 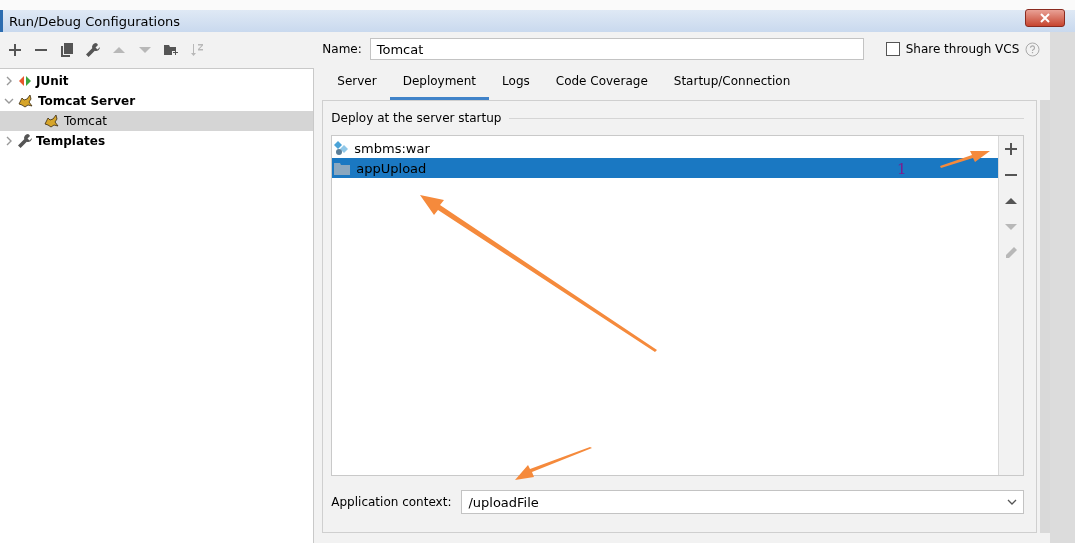 What do you see at coordinates (87, 101) in the screenshot?
I see `tree-label: Tomcat Server` at bounding box center [87, 101].